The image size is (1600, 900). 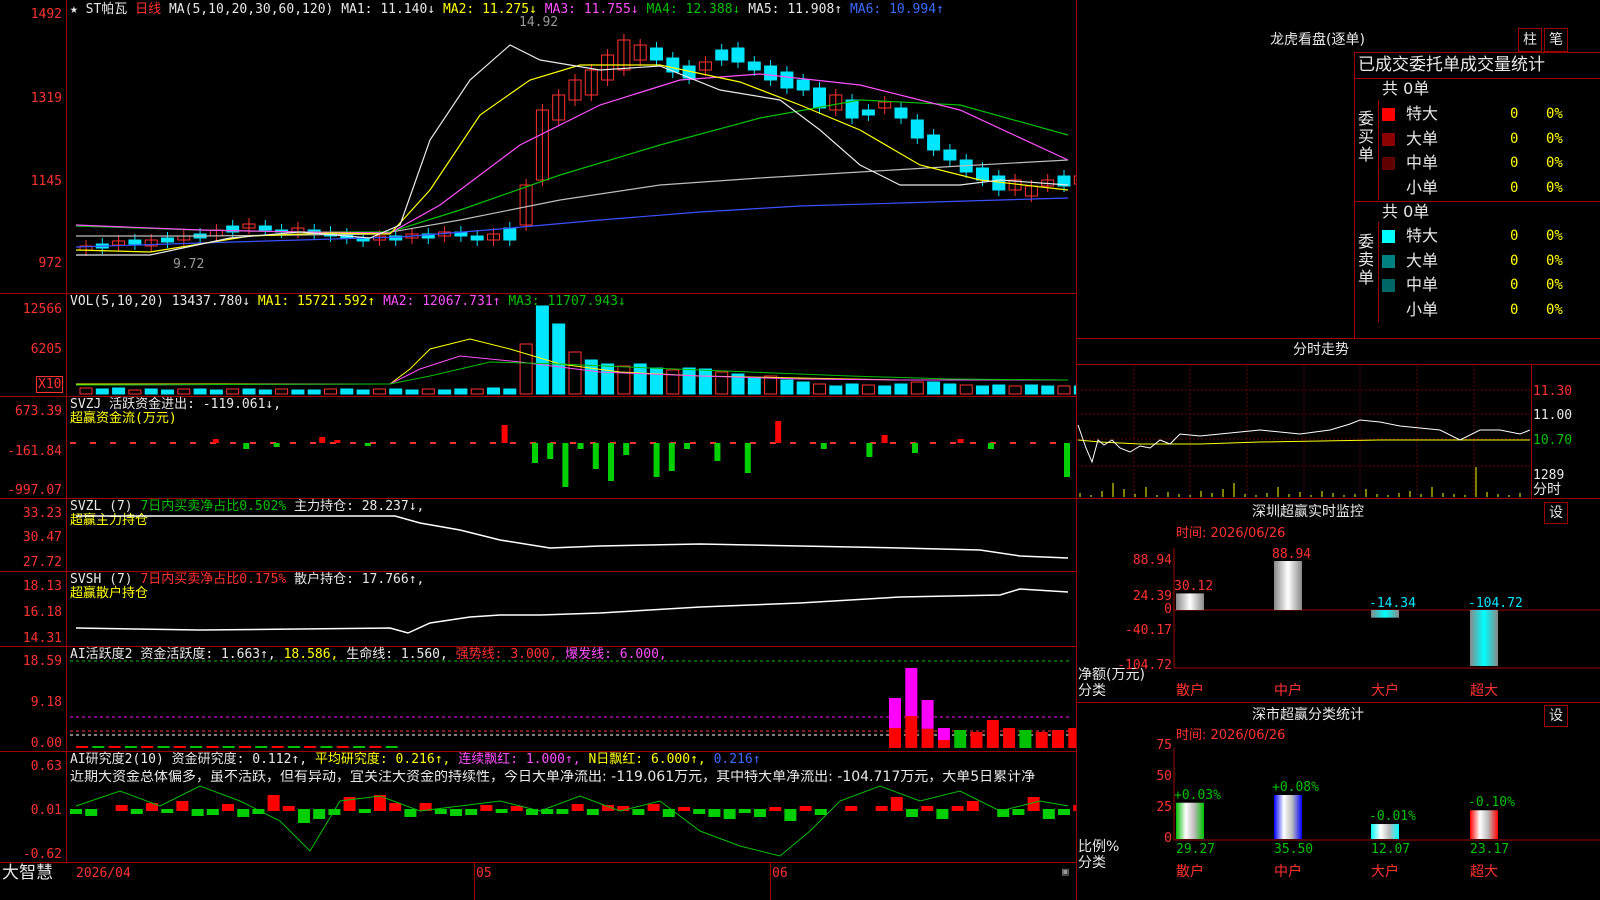 What do you see at coordinates (1490, 849) in the screenshot?
I see `class-bar-value: 23.17` at bounding box center [1490, 849].